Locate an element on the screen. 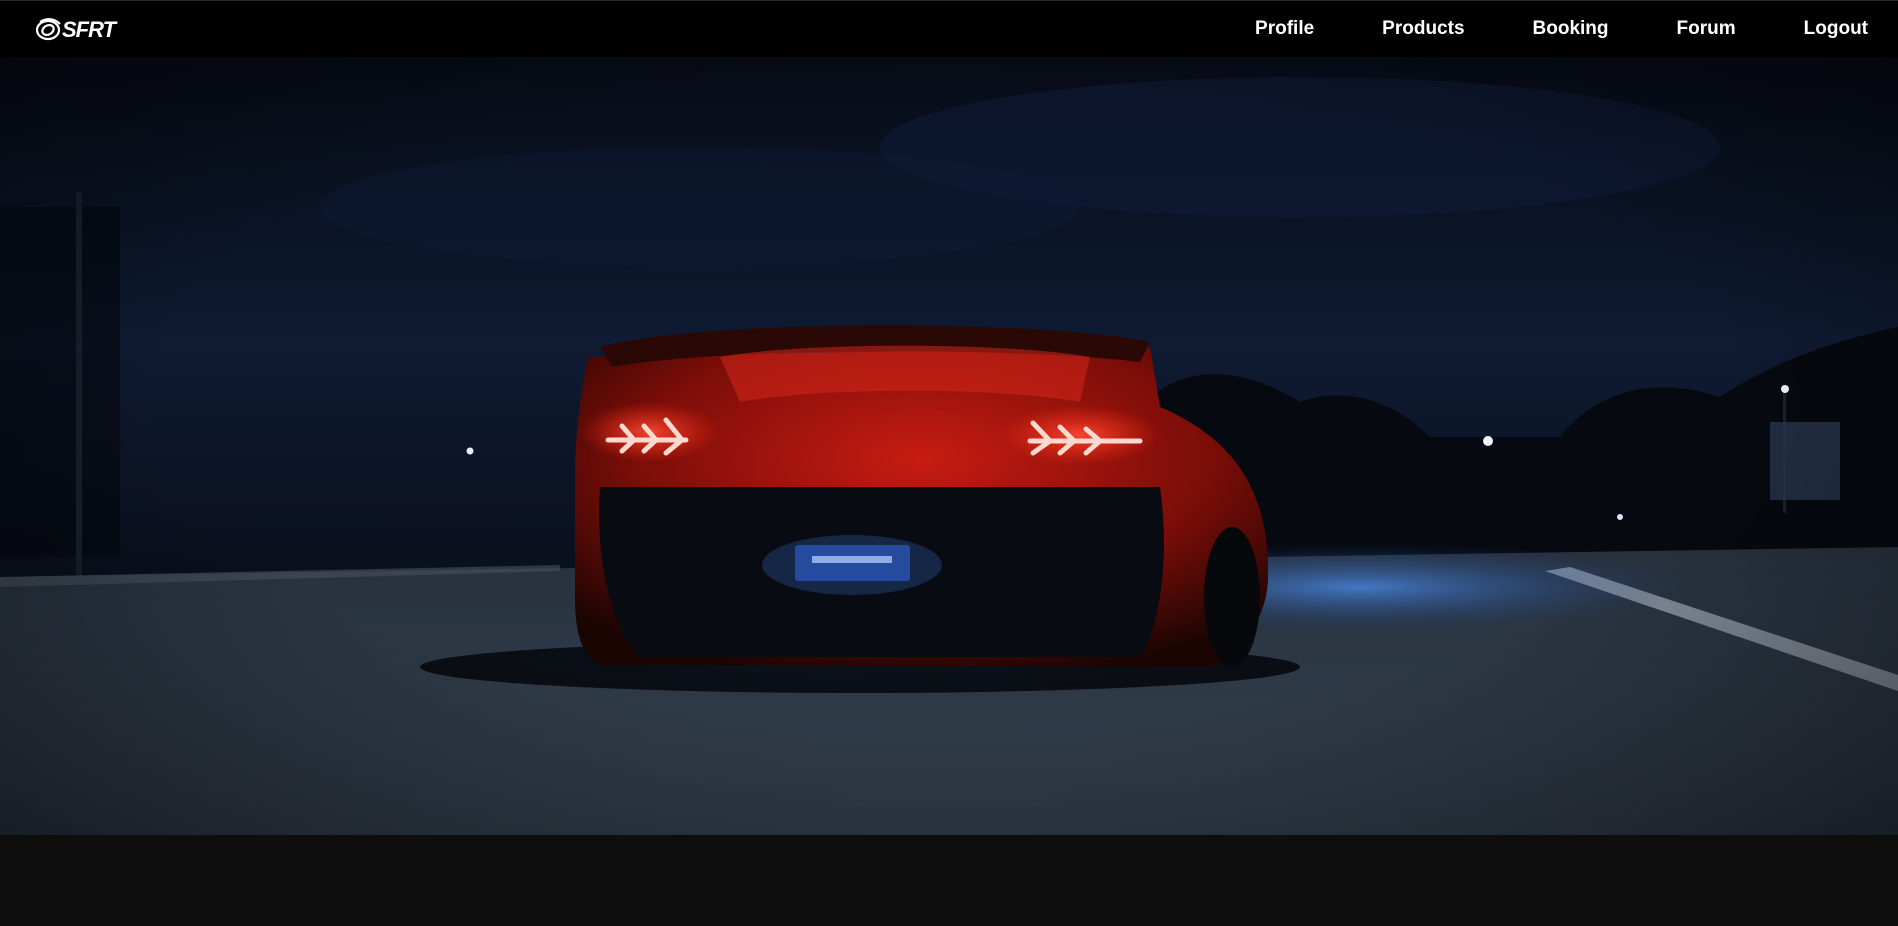  brand-logo: SFRT is located at coordinates (84, 29).